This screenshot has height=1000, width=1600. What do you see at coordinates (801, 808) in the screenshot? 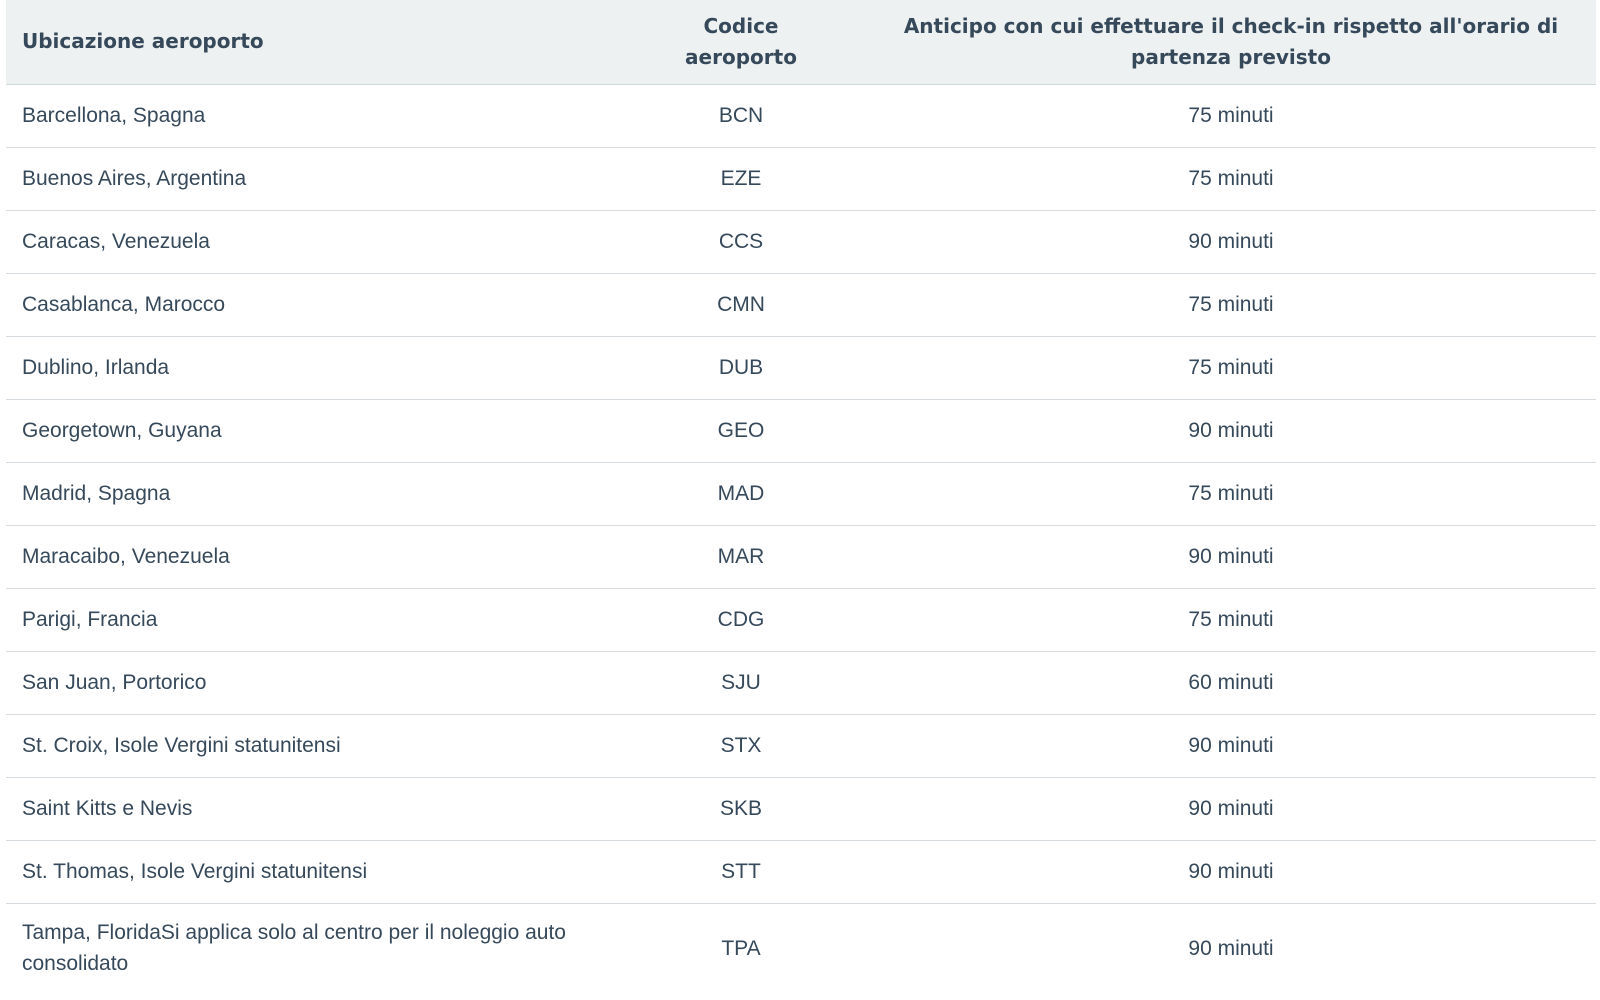
I see `table-row: Saint Kitts e Nevis SKB 90 minuti` at bounding box center [801, 808].